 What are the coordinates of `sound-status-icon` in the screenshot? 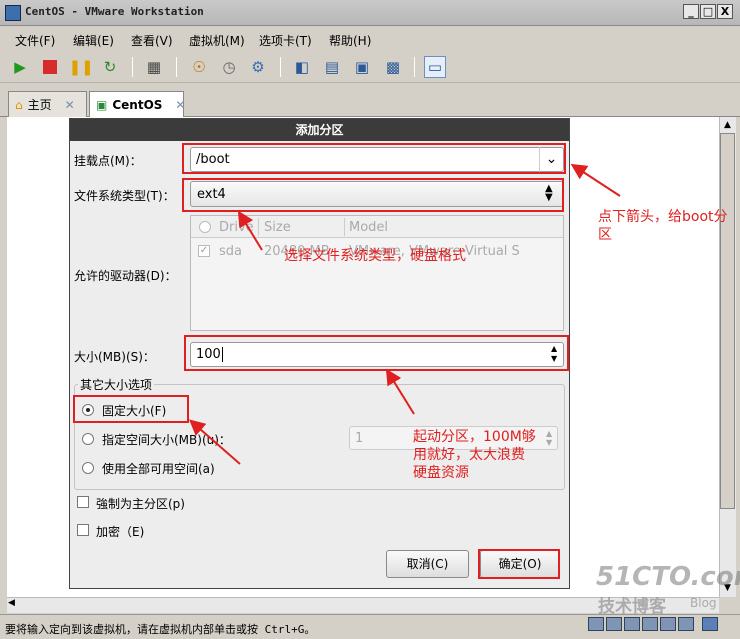 It's located at (668, 624).